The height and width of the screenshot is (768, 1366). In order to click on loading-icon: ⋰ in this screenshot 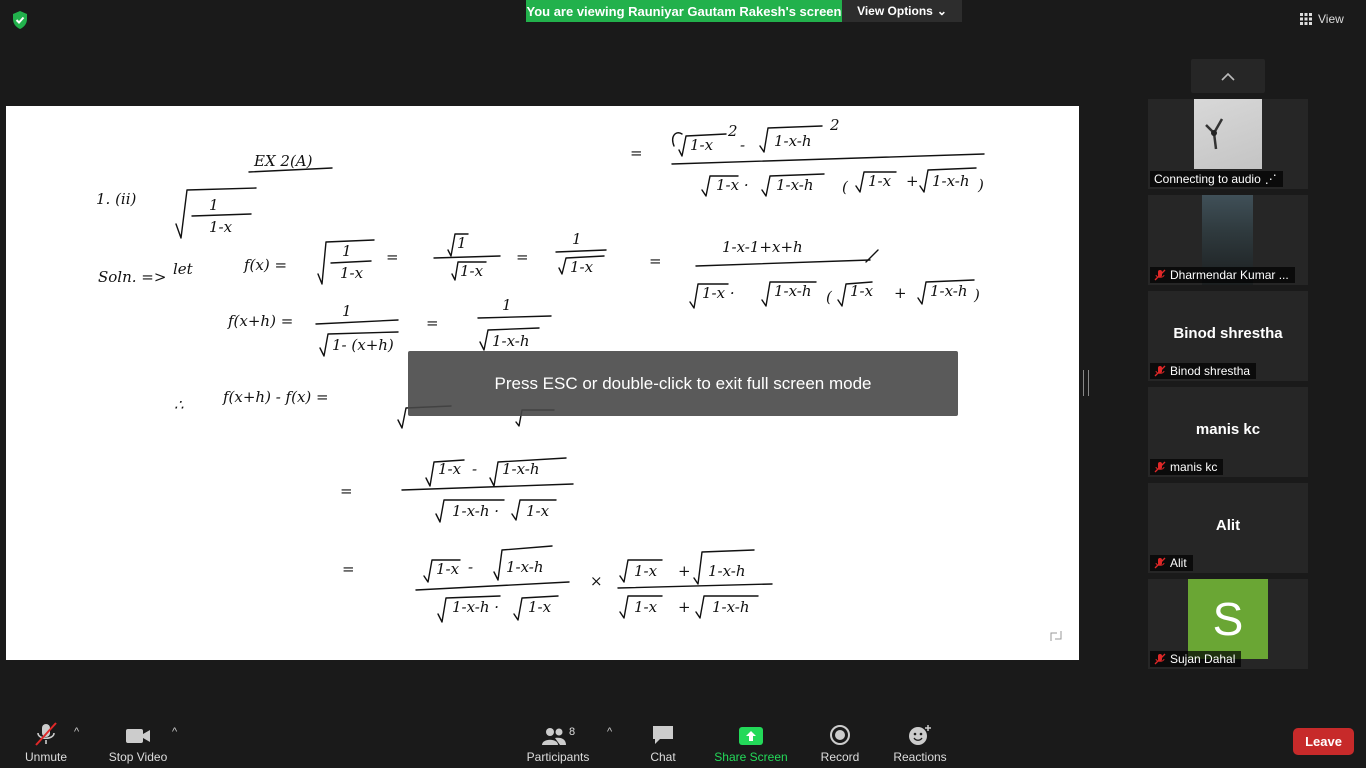, I will do `click(1270, 179)`.